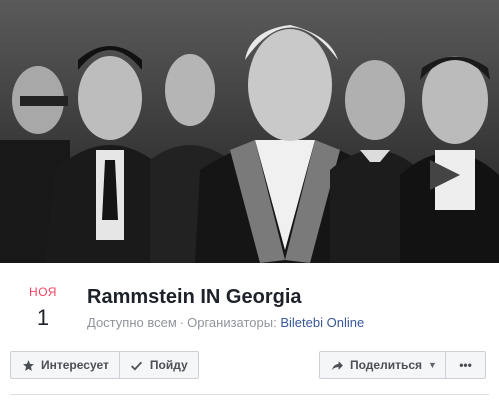 Image resolution: width=499 pixels, height=400 pixels. I want to click on going-button: Пойду, so click(158, 365).